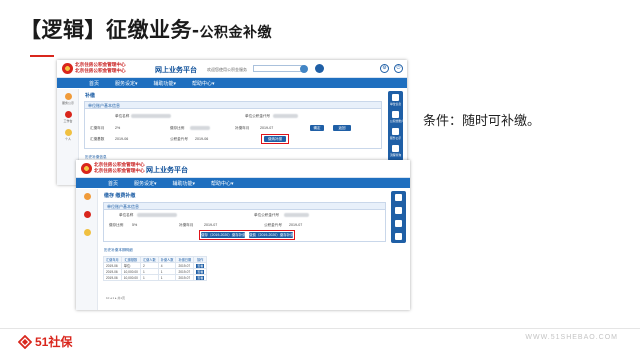 The image size is (640, 360). Describe the element at coordinates (482, 120) in the screenshot. I see `condition-text: 条件：随时可补缴。` at that location.